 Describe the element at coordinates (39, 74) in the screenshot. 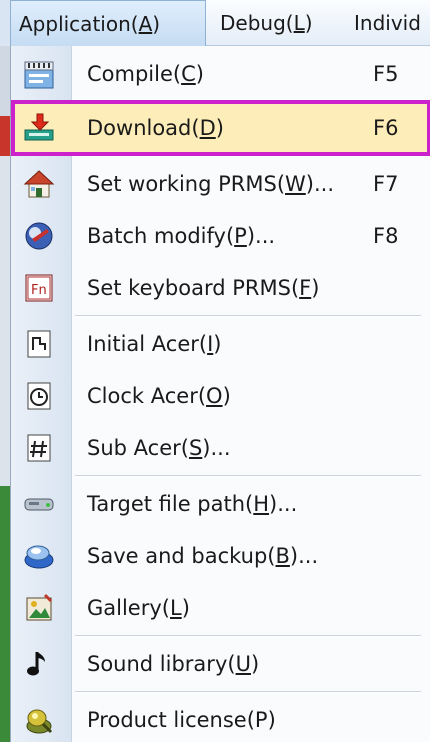

I see `compile-icon` at that location.